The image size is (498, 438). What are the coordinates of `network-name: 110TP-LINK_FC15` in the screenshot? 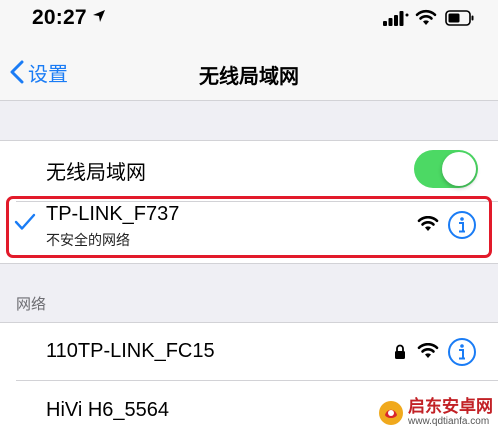 It's located at (130, 351).